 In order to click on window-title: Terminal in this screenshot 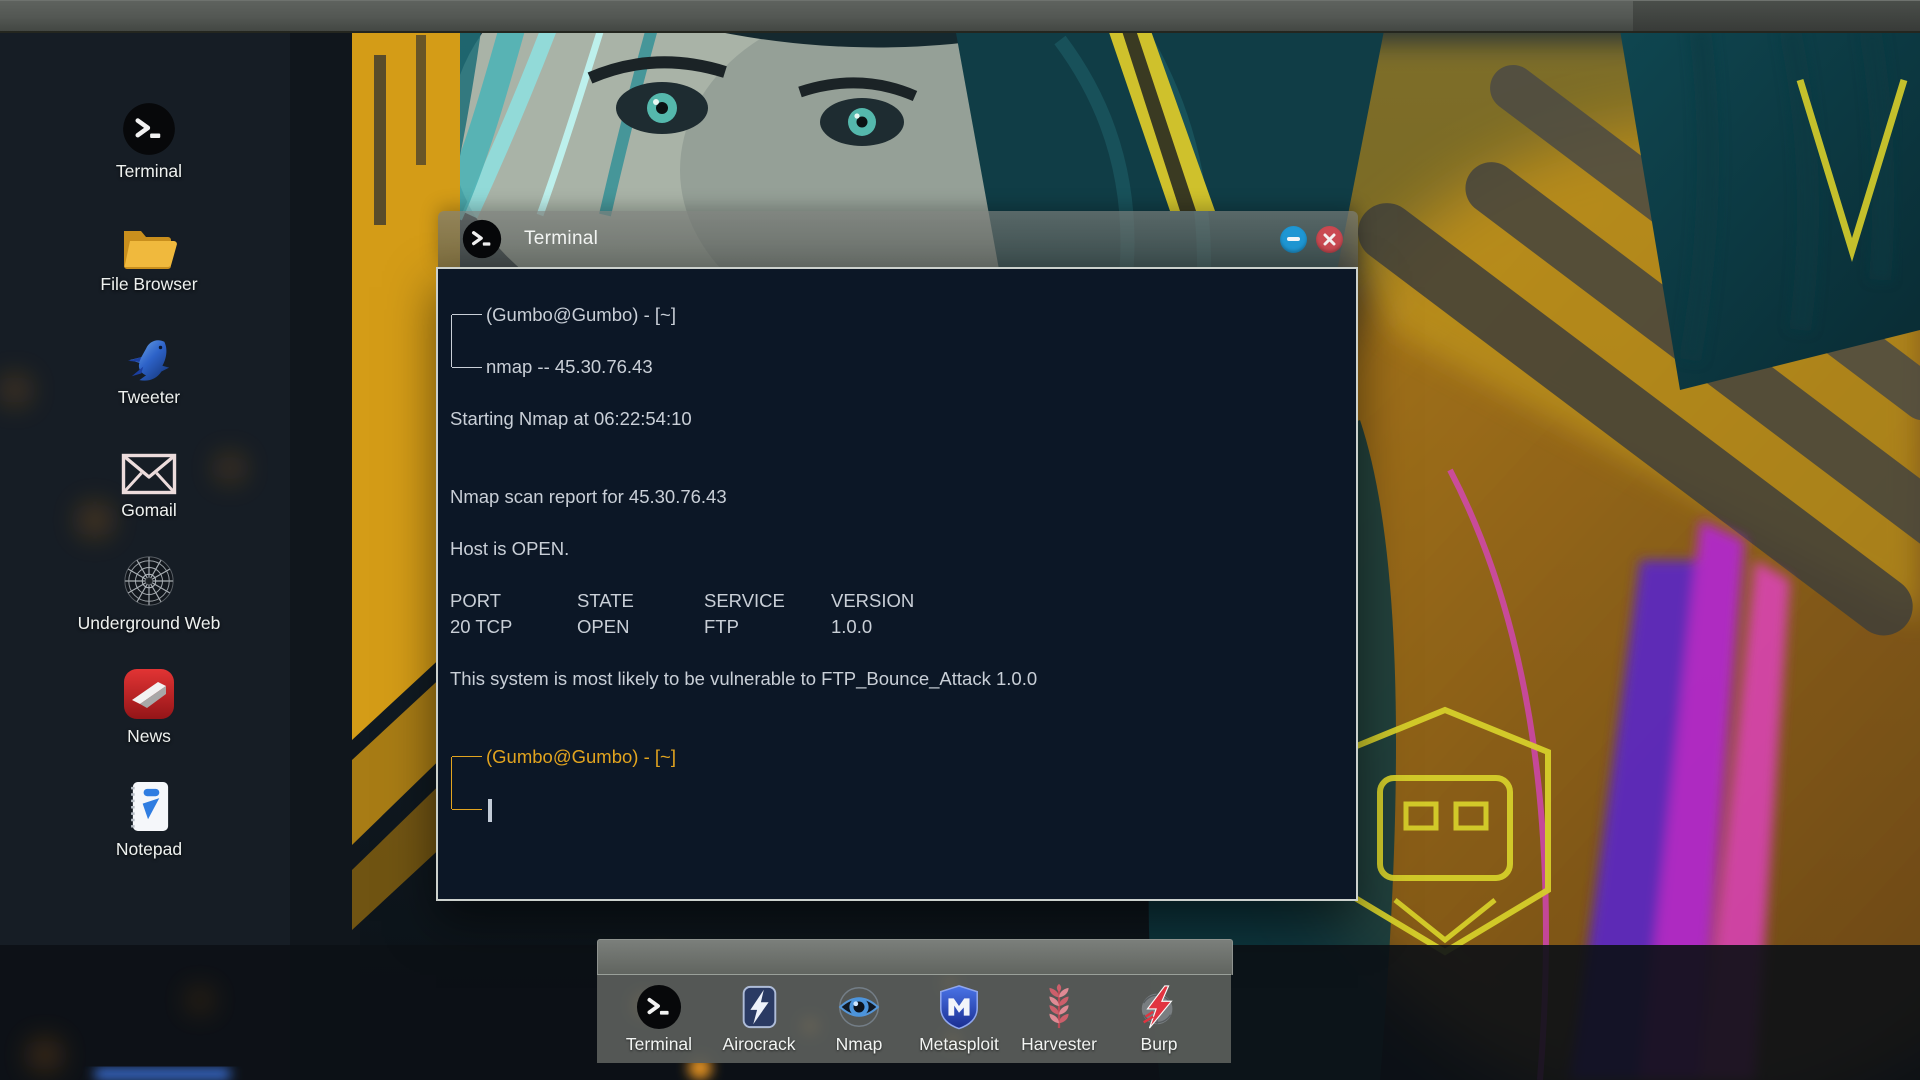, I will do `click(561, 238)`.